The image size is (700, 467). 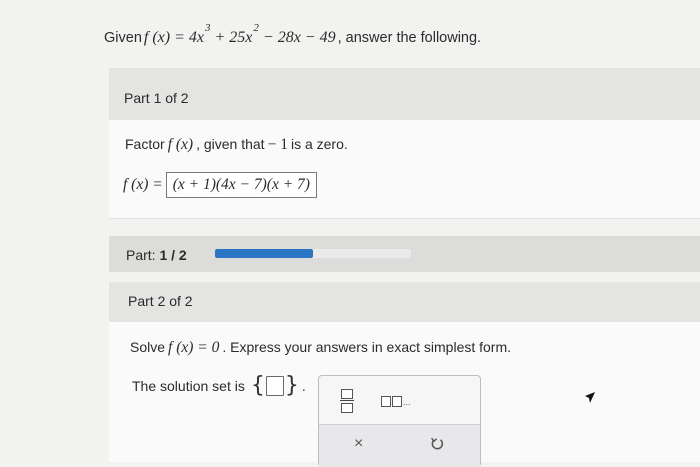 I want to click on question-prefix: Given, so click(x=123, y=38).